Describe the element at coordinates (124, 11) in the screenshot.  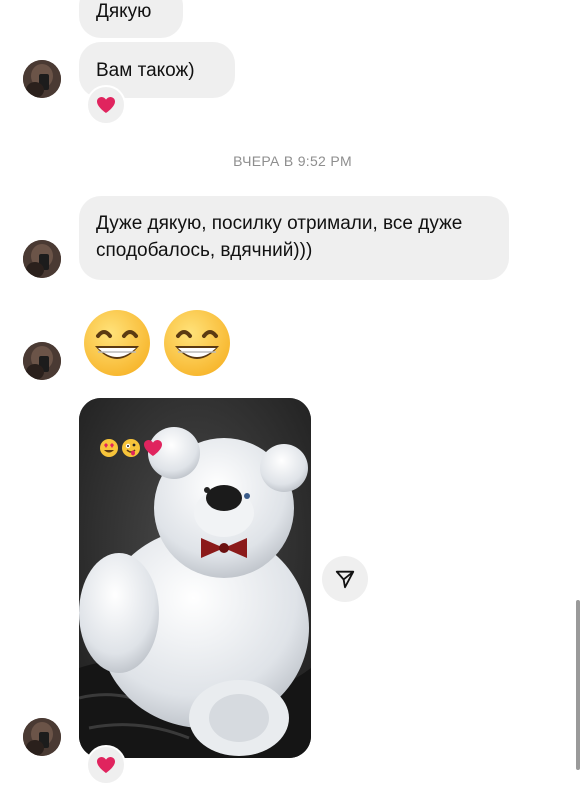
I see `message-text: Дякую` at that location.